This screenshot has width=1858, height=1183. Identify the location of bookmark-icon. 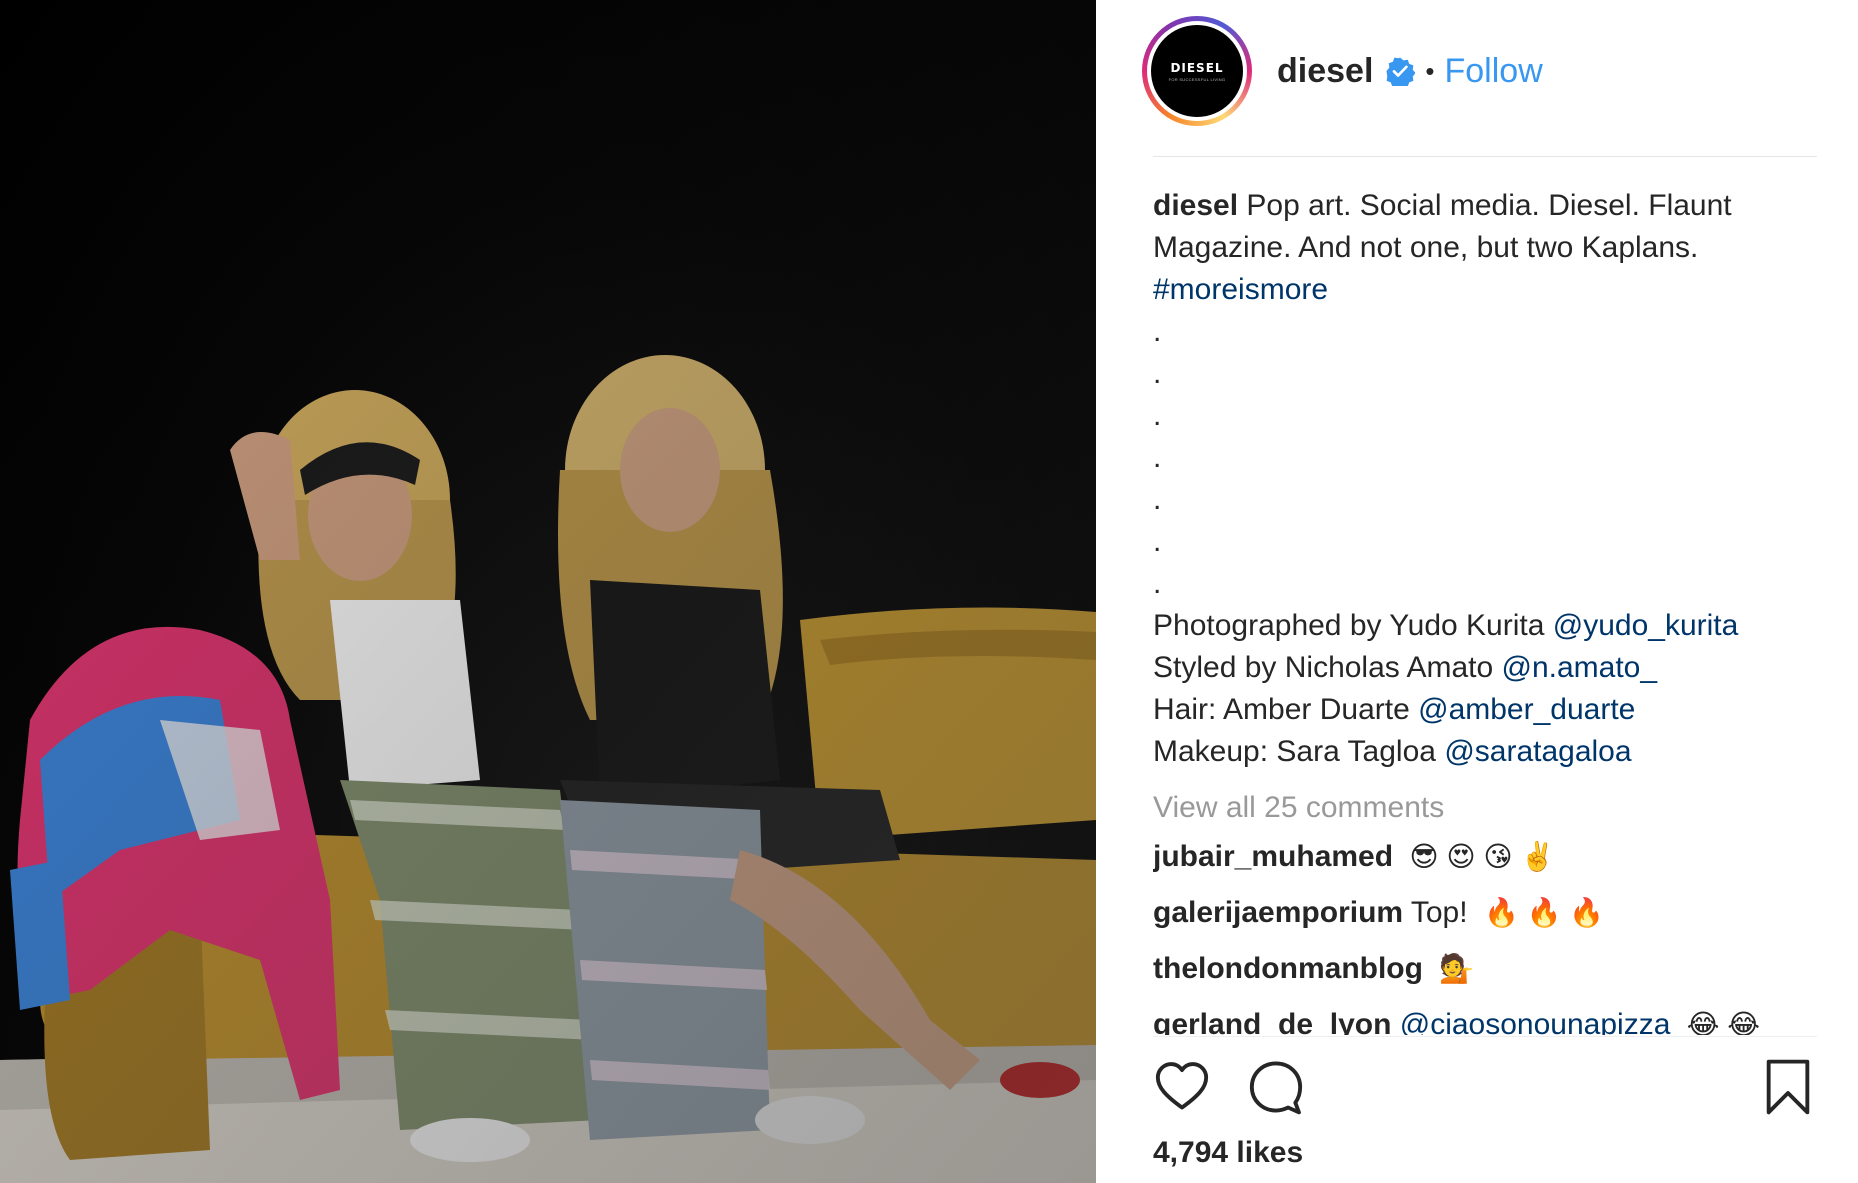
(1788, 1087).